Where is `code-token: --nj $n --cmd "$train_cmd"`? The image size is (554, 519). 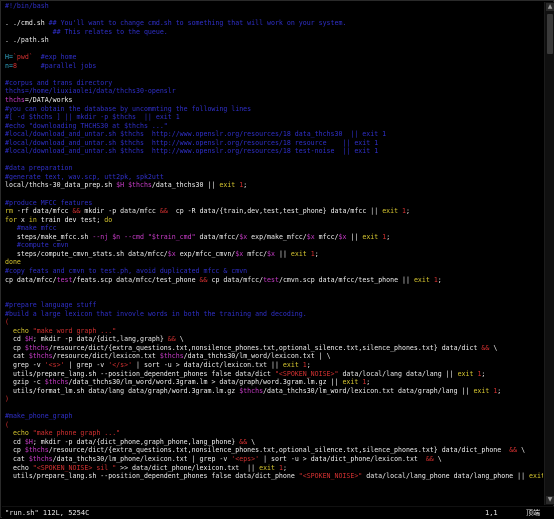 code-token: --nj $n --cmd "$train_cmd" is located at coordinates (144, 236).